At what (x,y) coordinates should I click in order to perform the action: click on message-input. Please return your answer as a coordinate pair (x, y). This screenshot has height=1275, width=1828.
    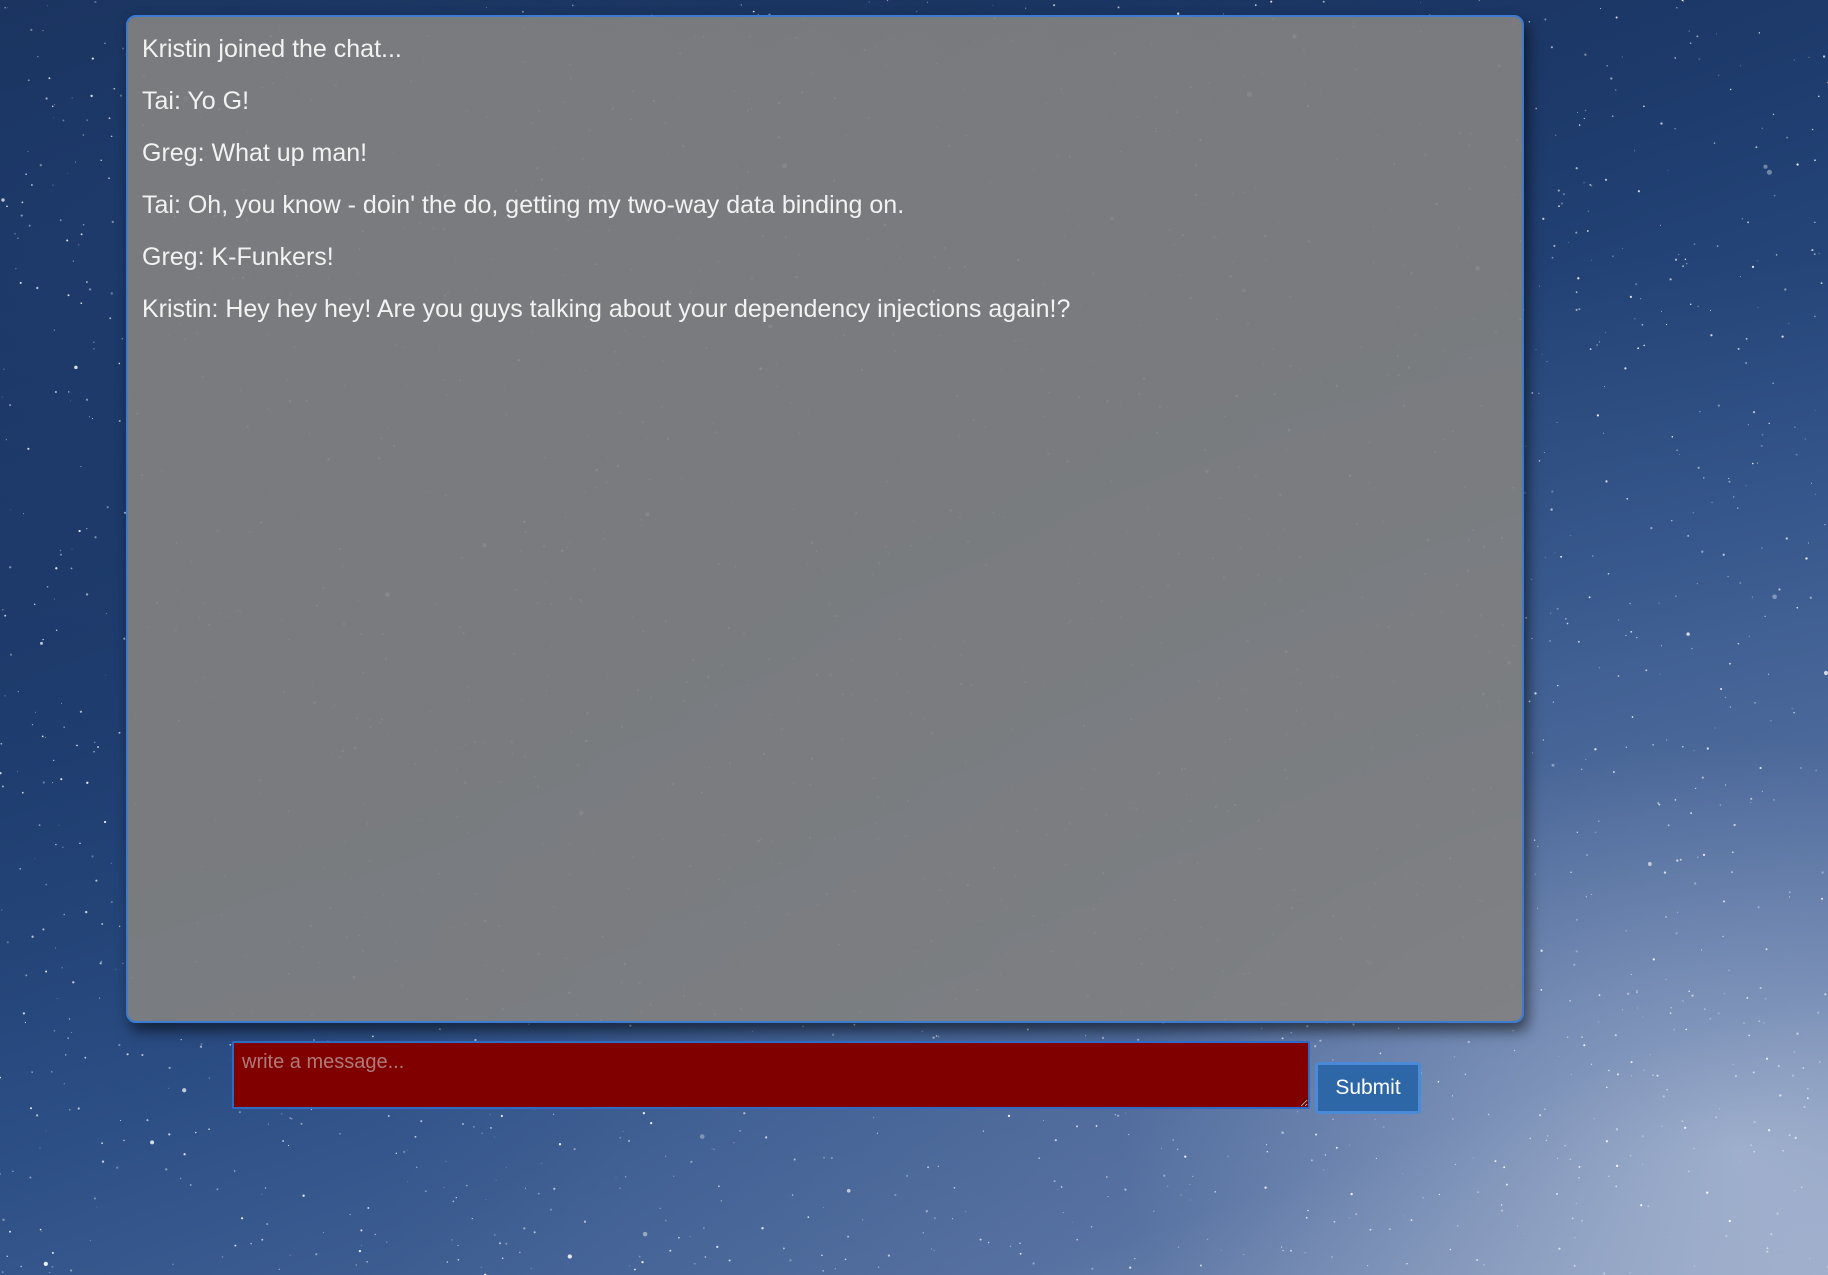
    Looking at the image, I should click on (771, 1075).